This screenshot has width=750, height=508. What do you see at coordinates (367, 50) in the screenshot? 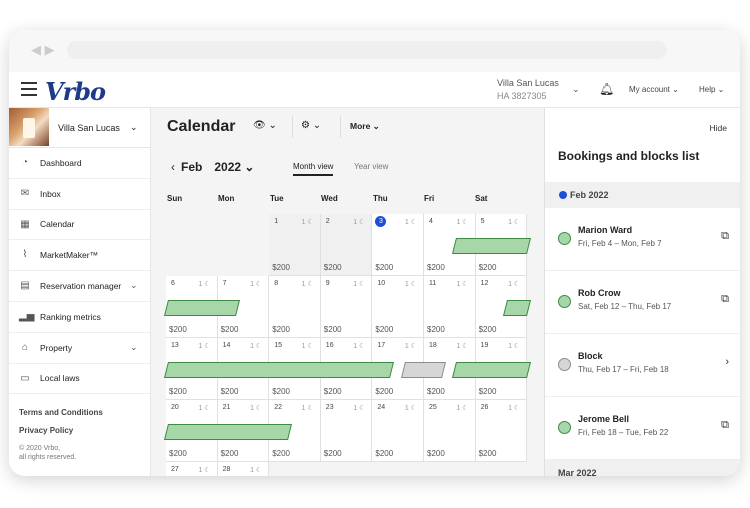
I see `url-bar` at bounding box center [367, 50].